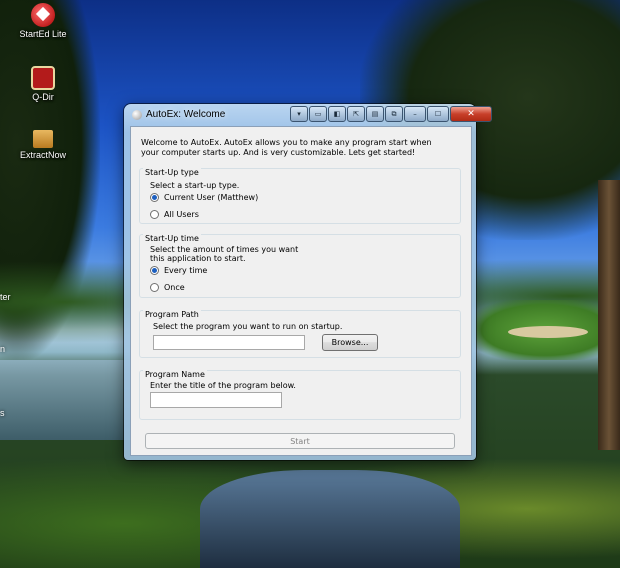 This screenshot has height=568, width=620. Describe the element at coordinates (211, 197) in the screenshot. I see `radio-label: Current User (Matthew)` at that location.